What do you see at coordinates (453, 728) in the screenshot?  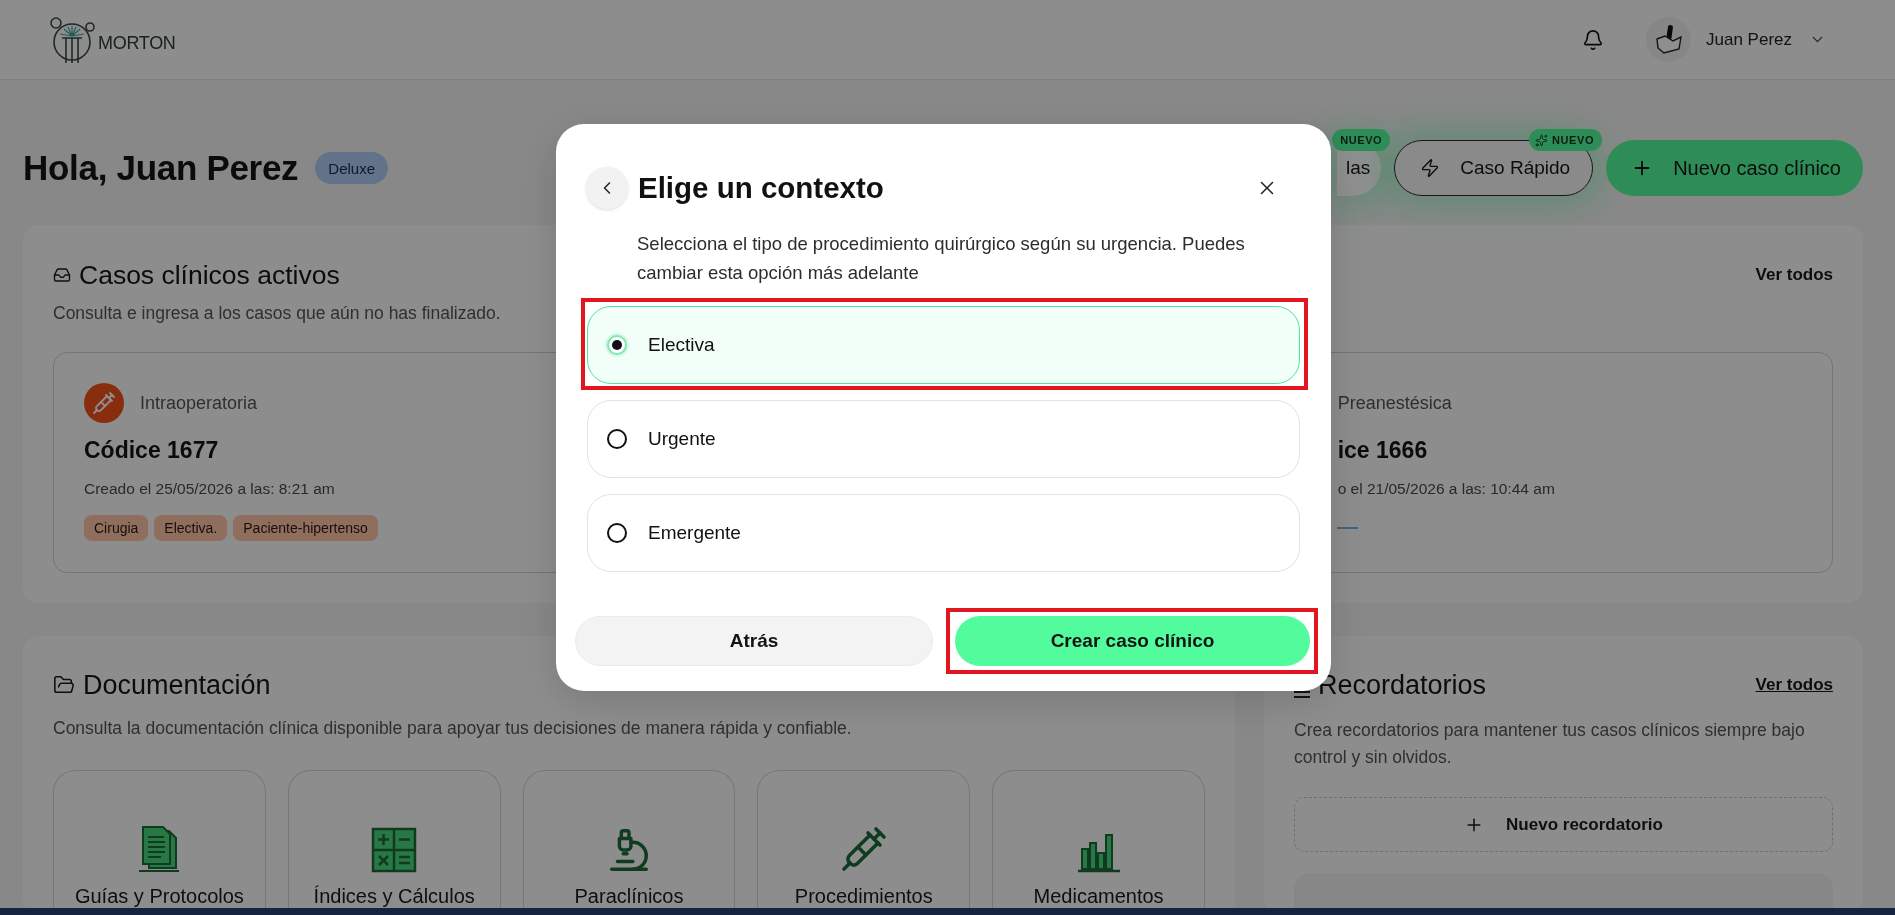 I see `panel-description: Consulta la documentación clínica disponible para apoyar tus decisiones de manera rápida y confiable.` at bounding box center [453, 728].